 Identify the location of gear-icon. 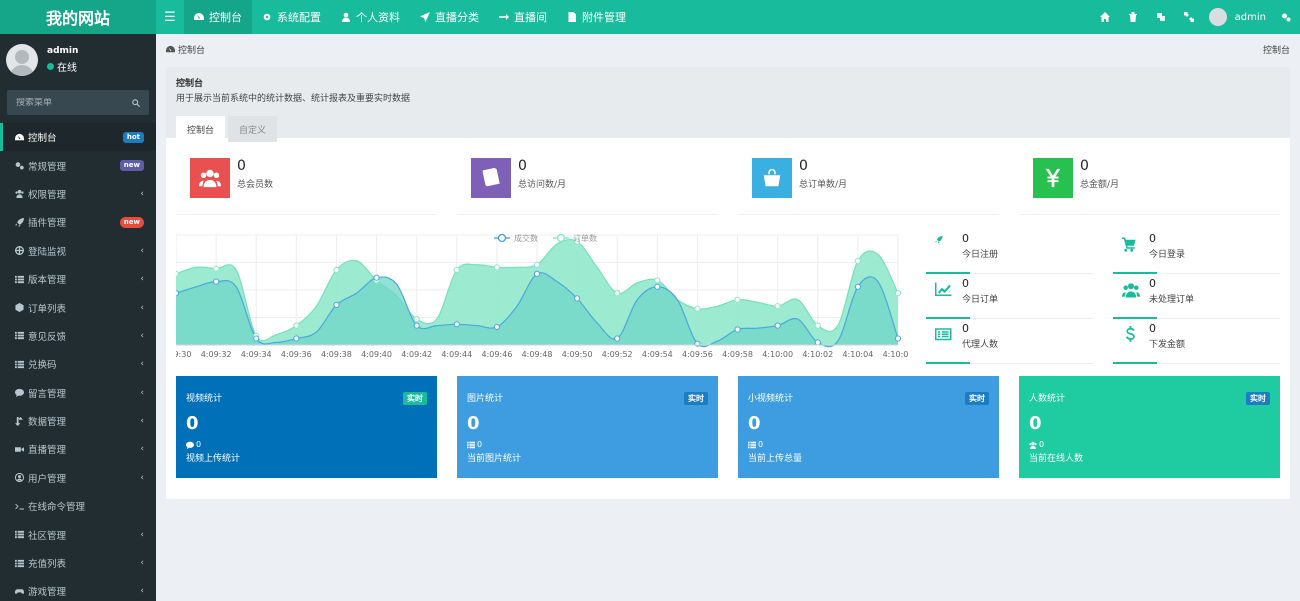
(267, 17).